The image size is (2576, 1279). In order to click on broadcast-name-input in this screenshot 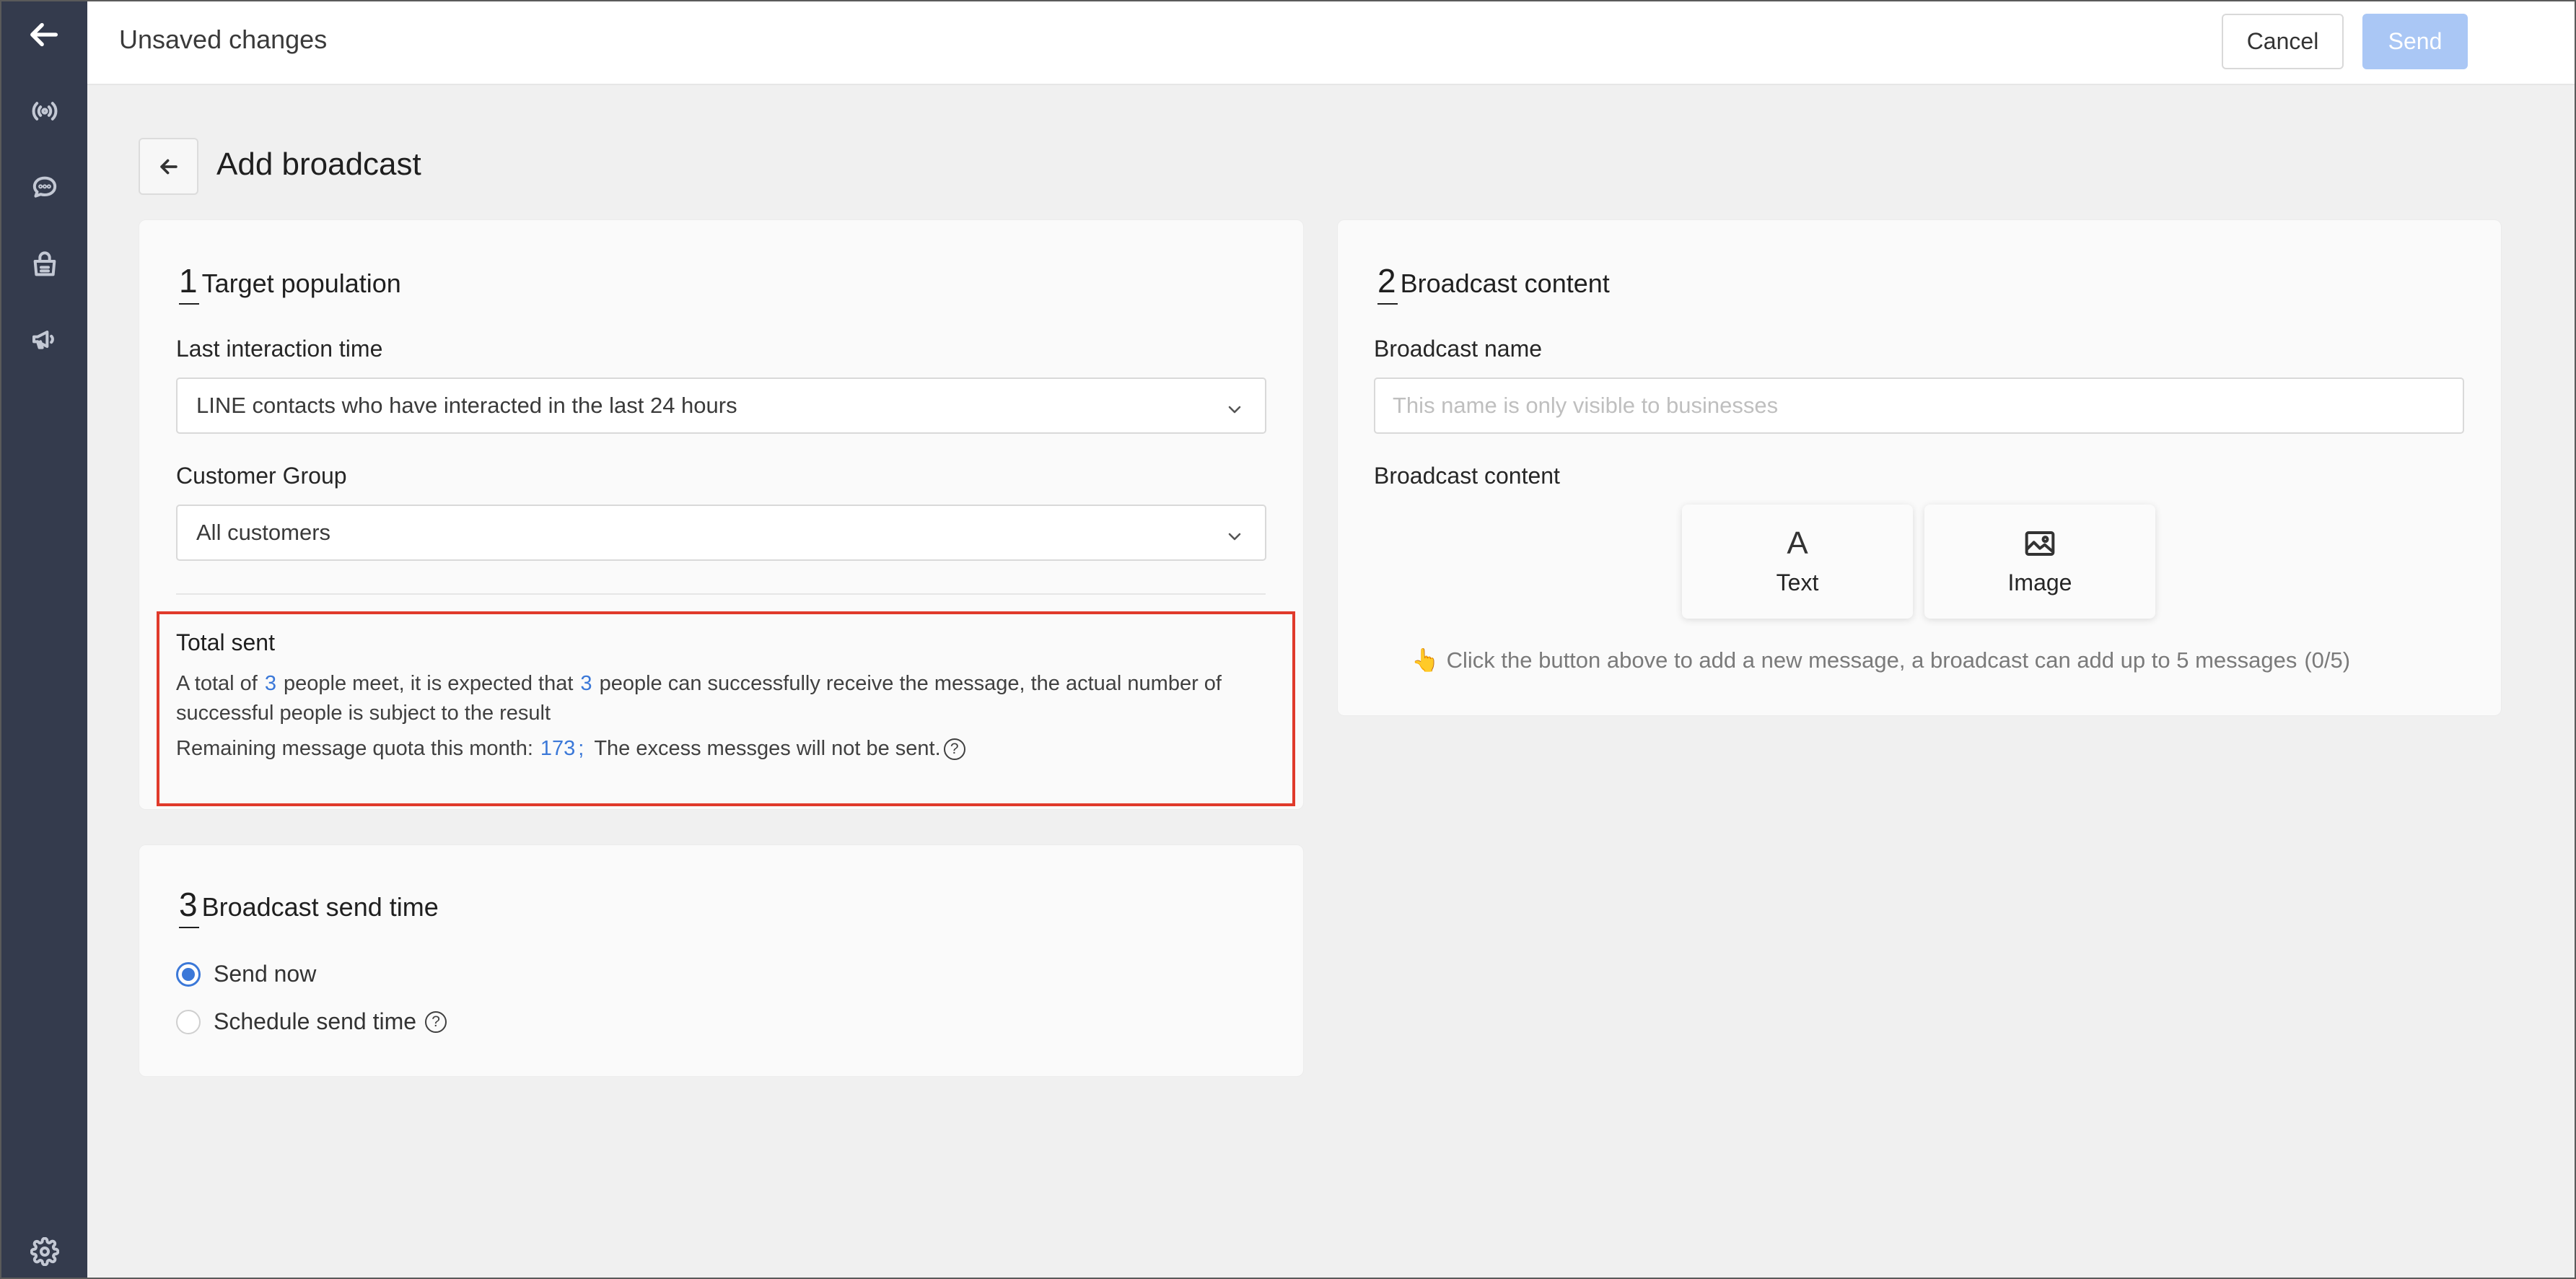, I will do `click(1919, 405)`.